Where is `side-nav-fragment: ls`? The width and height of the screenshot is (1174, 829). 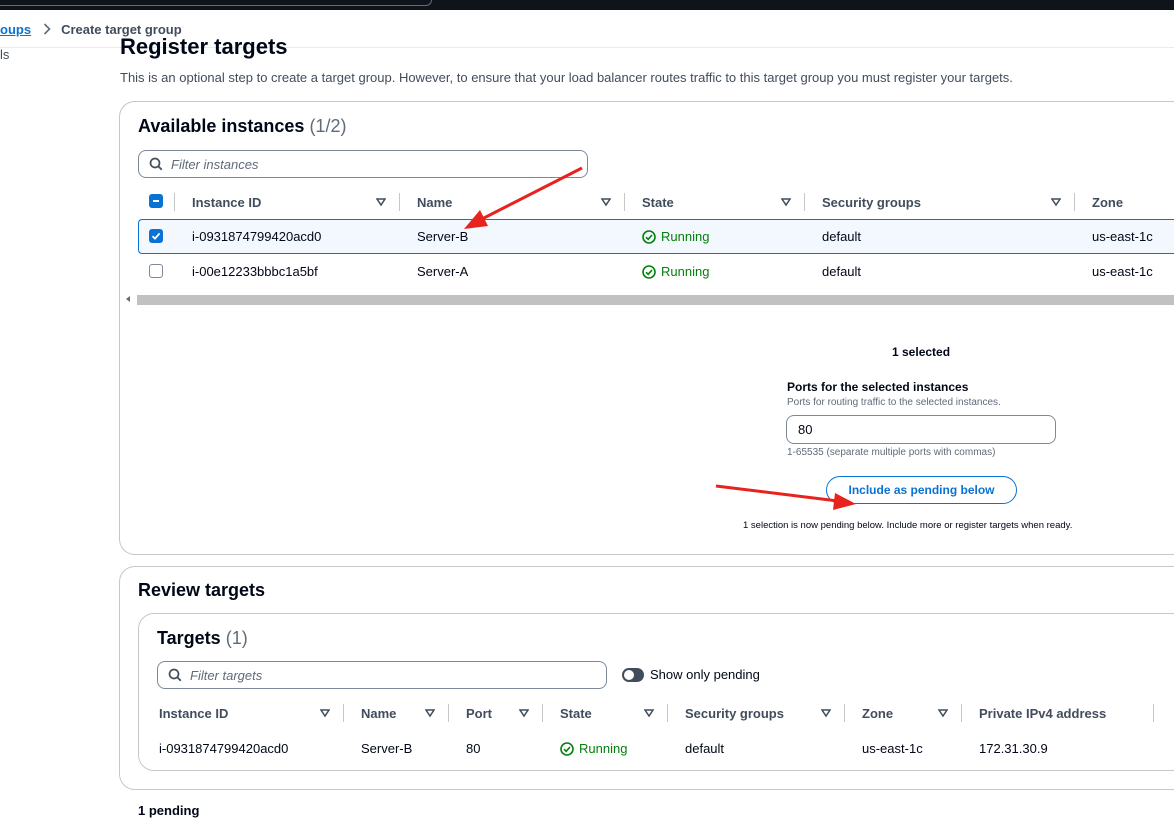 side-nav-fragment: ls is located at coordinates (4, 54).